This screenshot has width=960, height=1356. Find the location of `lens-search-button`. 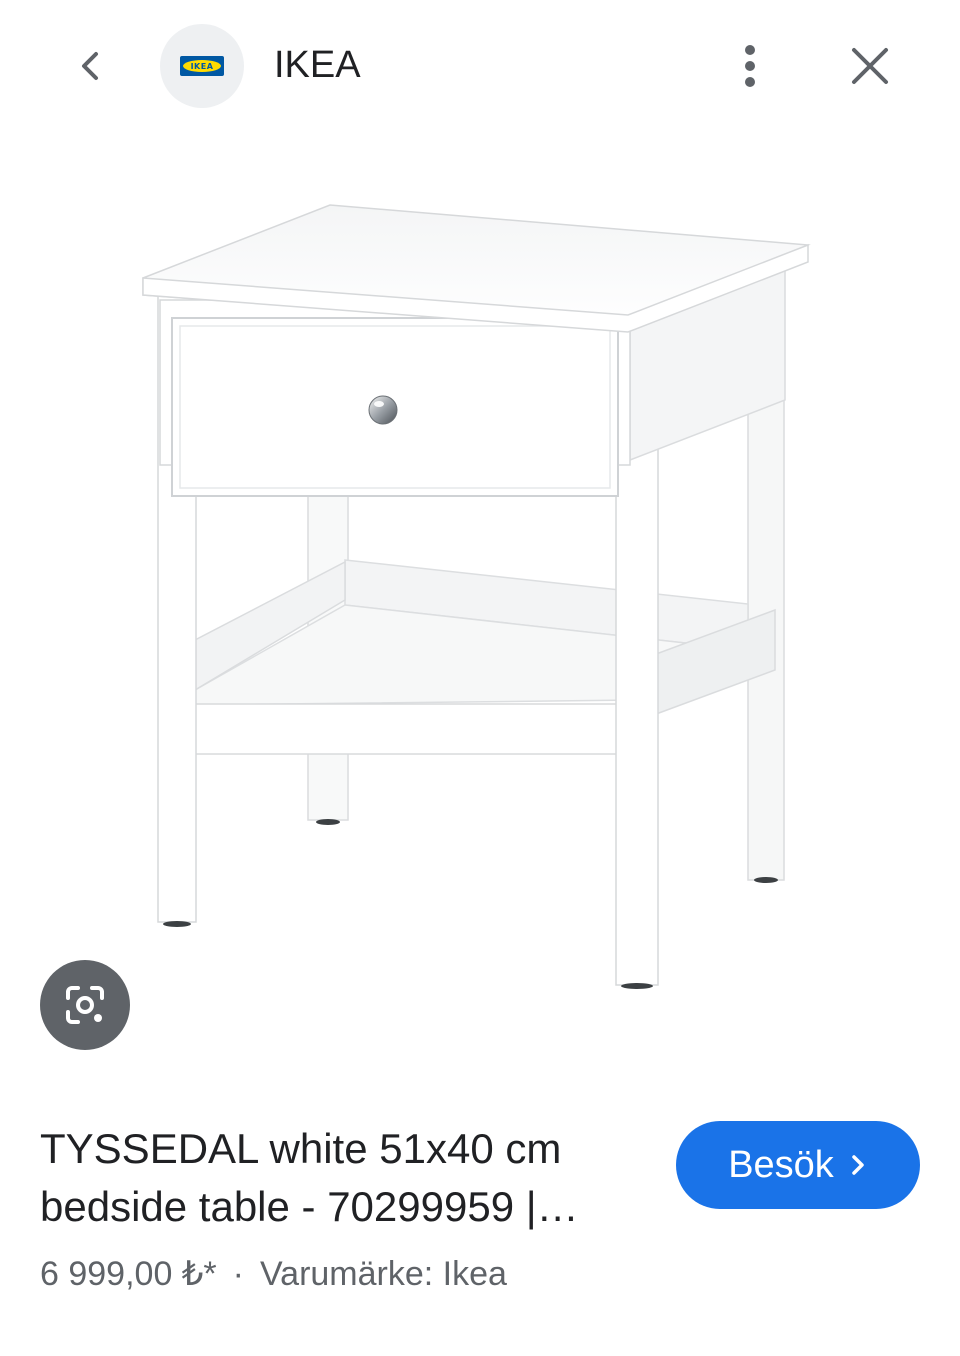

lens-search-button is located at coordinates (85, 1005).